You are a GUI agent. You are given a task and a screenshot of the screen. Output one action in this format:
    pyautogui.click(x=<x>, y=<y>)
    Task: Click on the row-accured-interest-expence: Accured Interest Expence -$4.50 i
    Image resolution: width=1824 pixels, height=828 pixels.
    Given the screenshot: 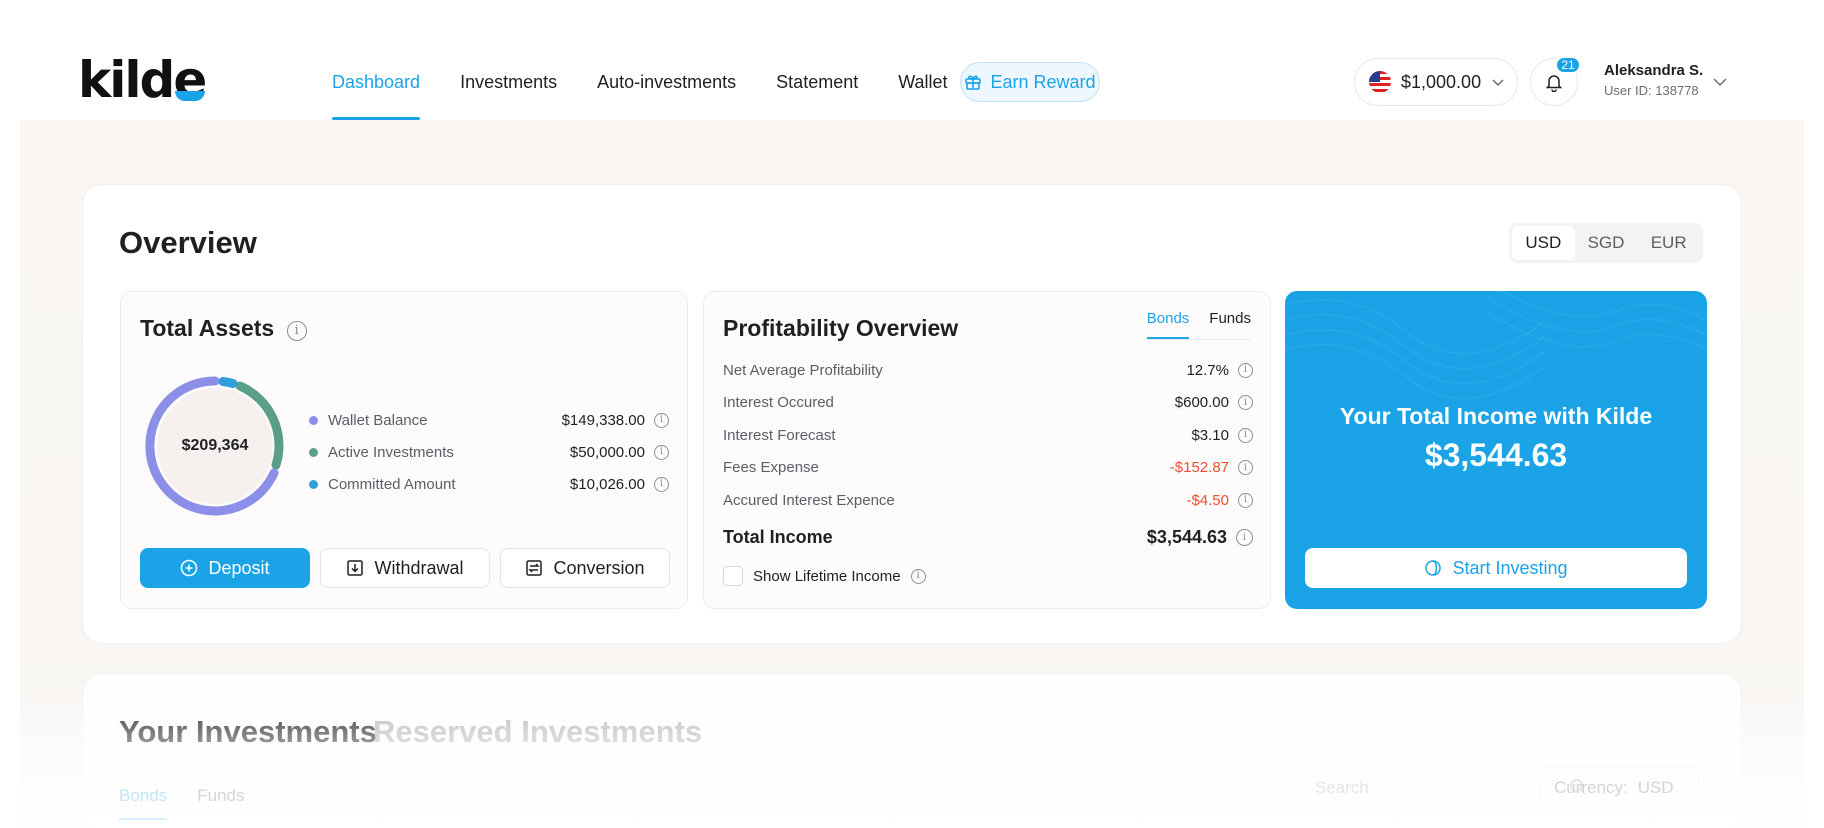 What is the action you would take?
    pyautogui.click(x=988, y=500)
    